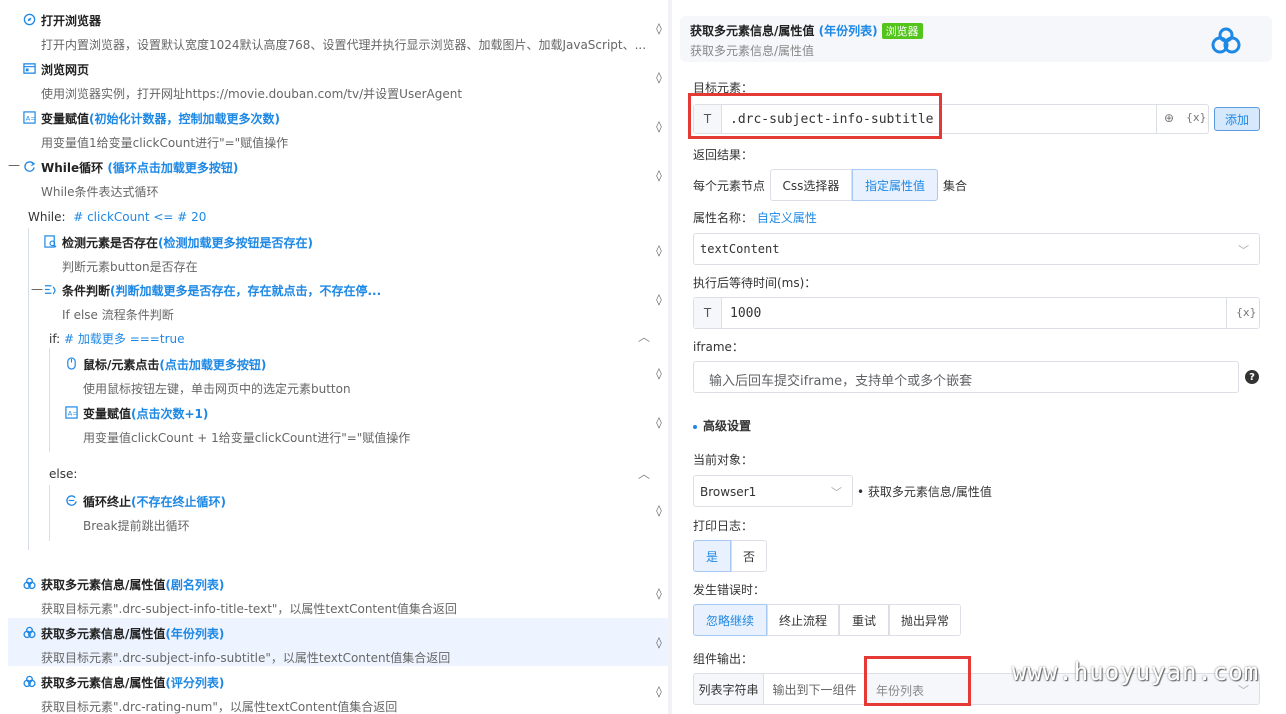 This screenshot has width=1286, height=714. What do you see at coordinates (723, 526) in the screenshot?
I see `print-log-label: 打印日志：` at bounding box center [723, 526].